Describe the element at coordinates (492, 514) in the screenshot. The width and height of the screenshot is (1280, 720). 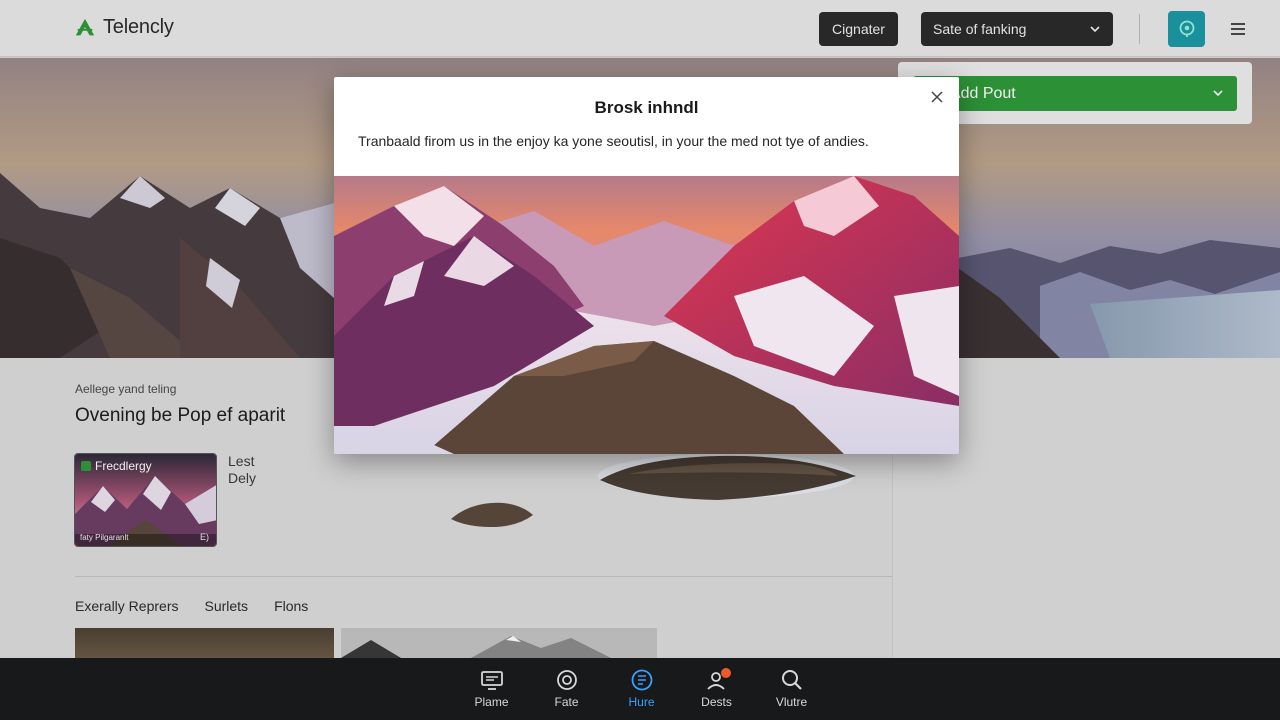
I see `small-rock-image` at that location.